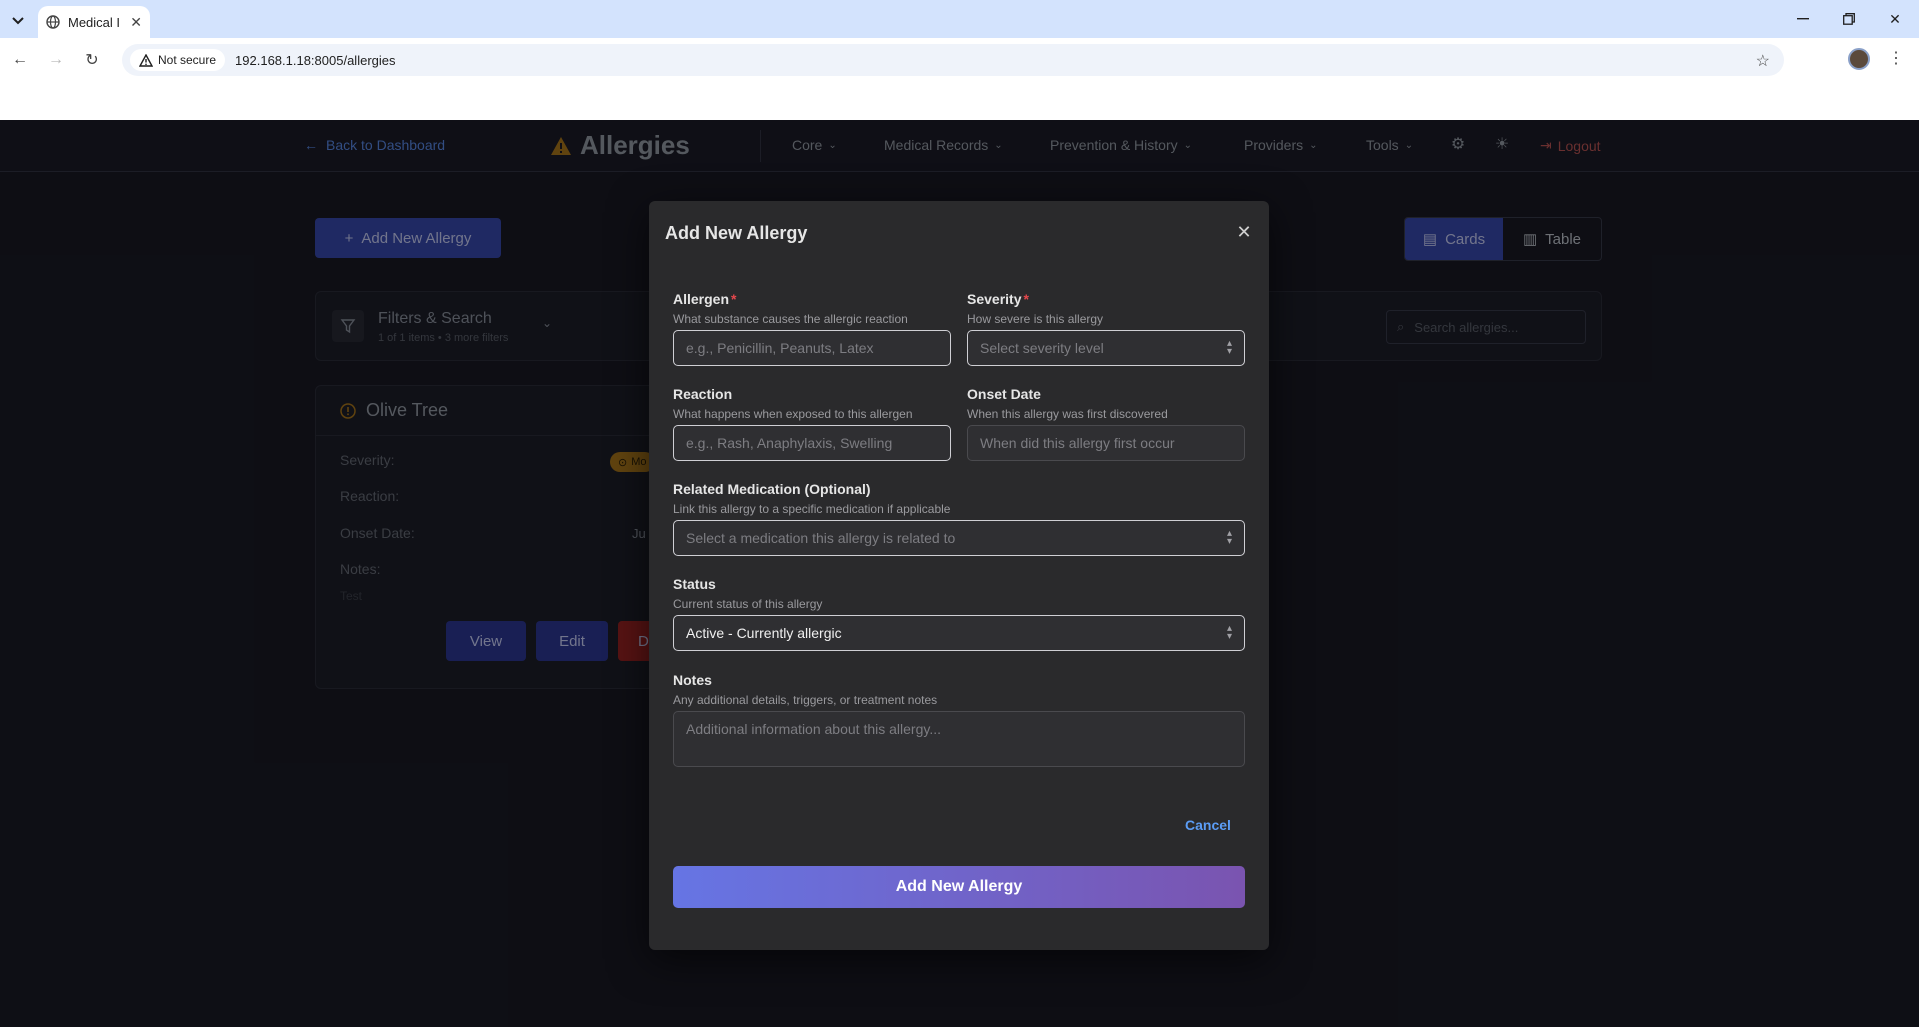 The height and width of the screenshot is (1027, 1919). Describe the element at coordinates (1208, 825) in the screenshot. I see `cancel-button: Cancel` at that location.